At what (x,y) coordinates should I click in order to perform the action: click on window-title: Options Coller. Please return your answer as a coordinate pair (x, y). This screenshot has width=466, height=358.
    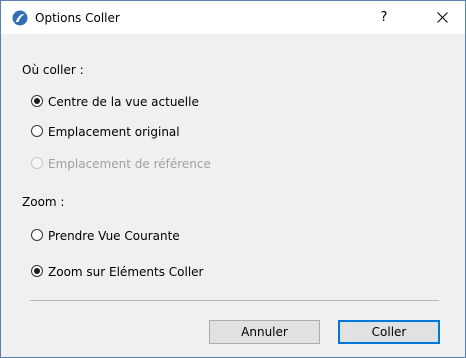
    Looking at the image, I should click on (77, 18).